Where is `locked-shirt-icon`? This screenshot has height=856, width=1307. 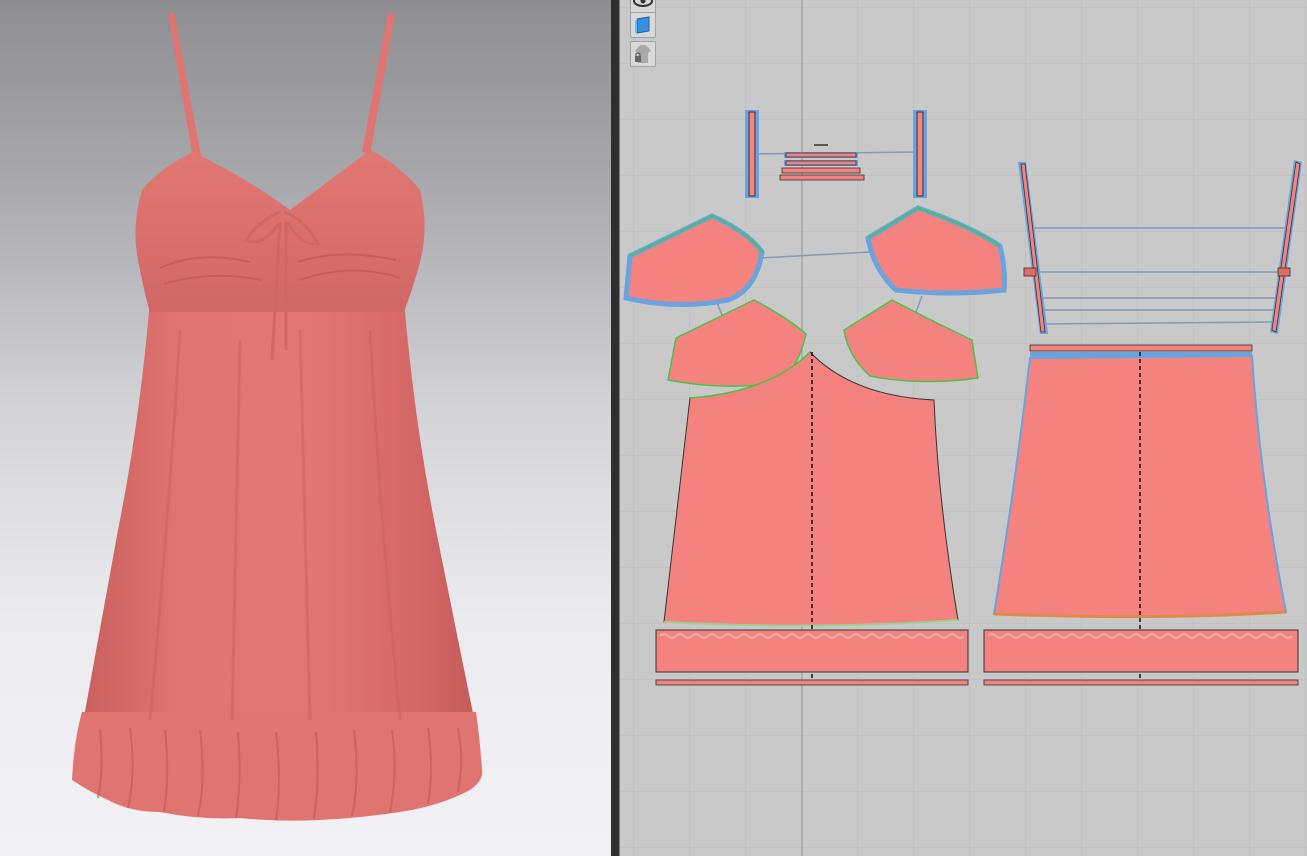 locked-shirt-icon is located at coordinates (643, 54).